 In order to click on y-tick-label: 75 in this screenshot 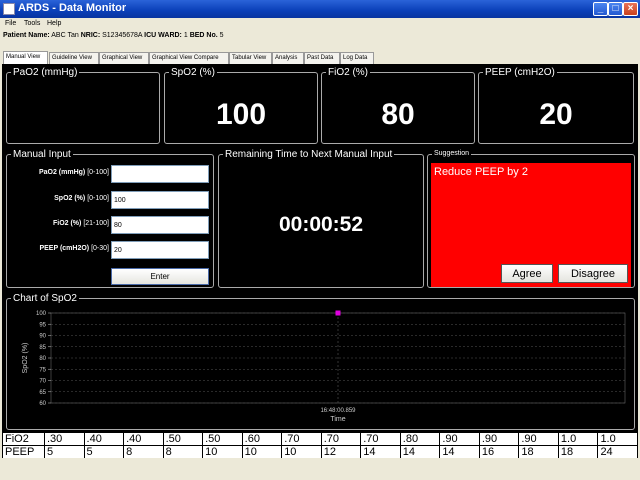, I will do `click(42, 370)`.